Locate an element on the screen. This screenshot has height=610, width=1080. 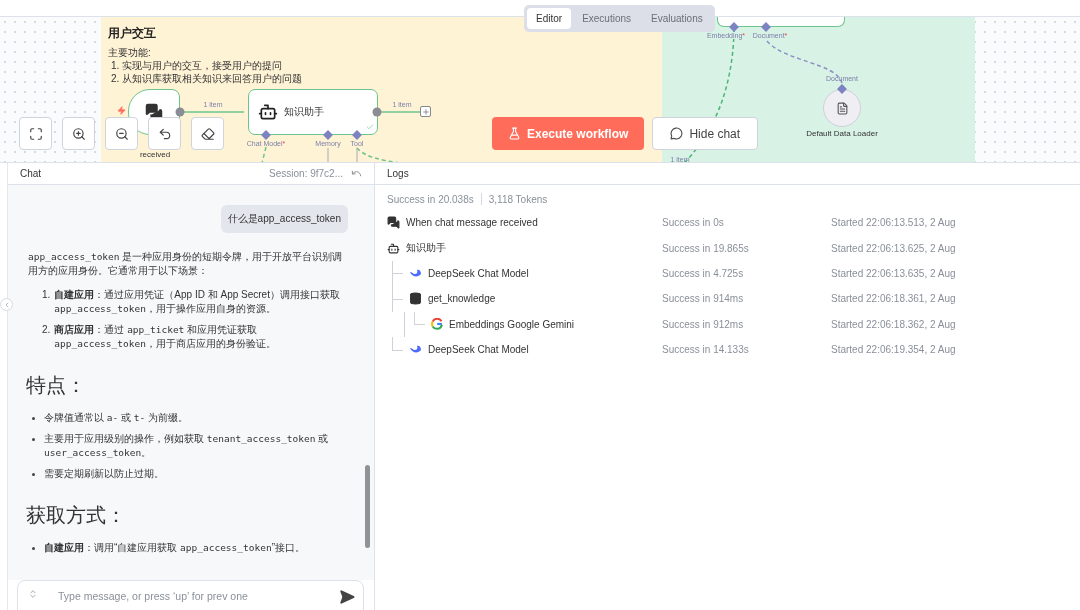
whale-icon is located at coordinates (415, 273).